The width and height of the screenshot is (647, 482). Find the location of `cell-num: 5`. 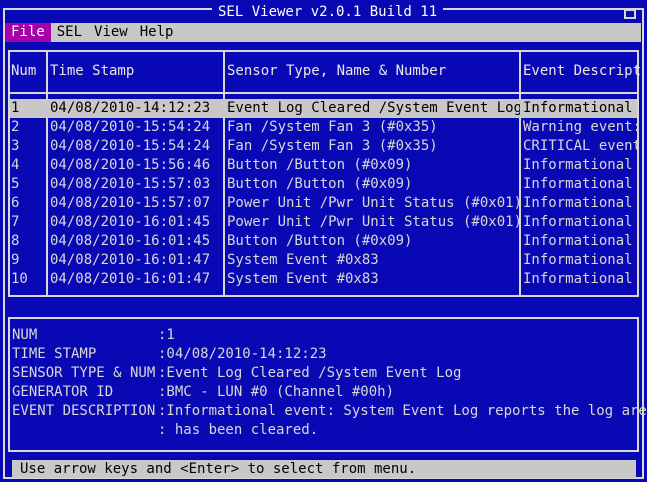

cell-num: 5 is located at coordinates (15, 184).